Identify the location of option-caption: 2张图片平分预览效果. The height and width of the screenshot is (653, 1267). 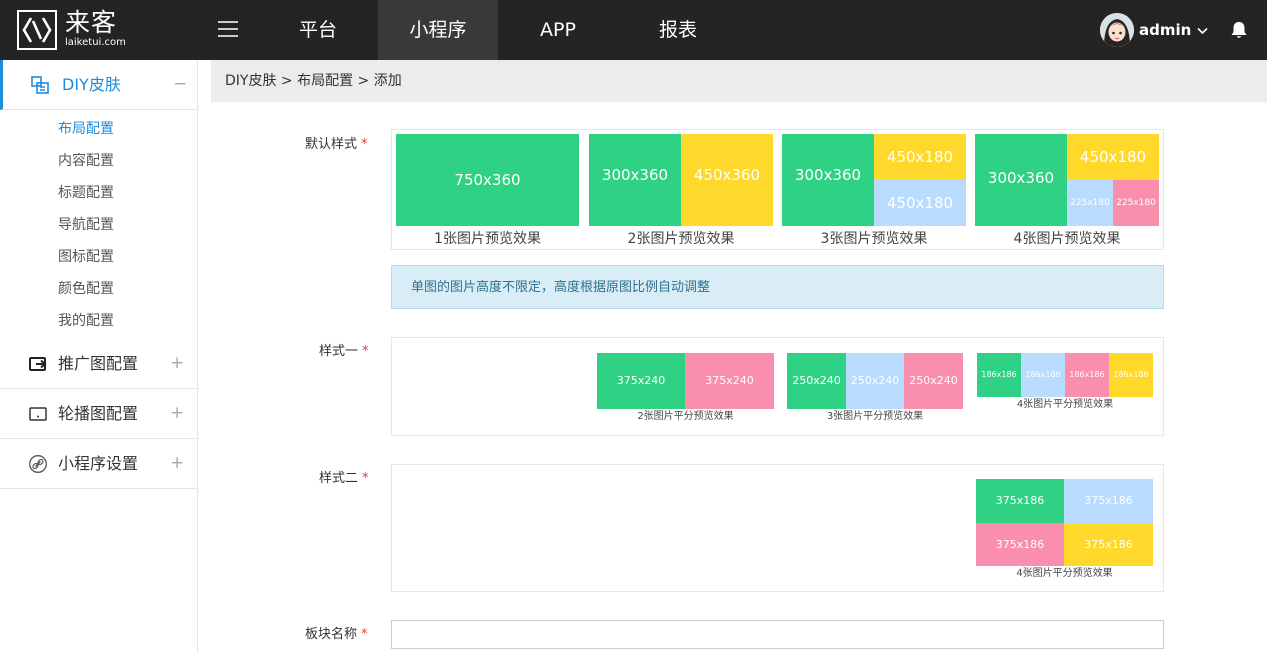
(685, 416).